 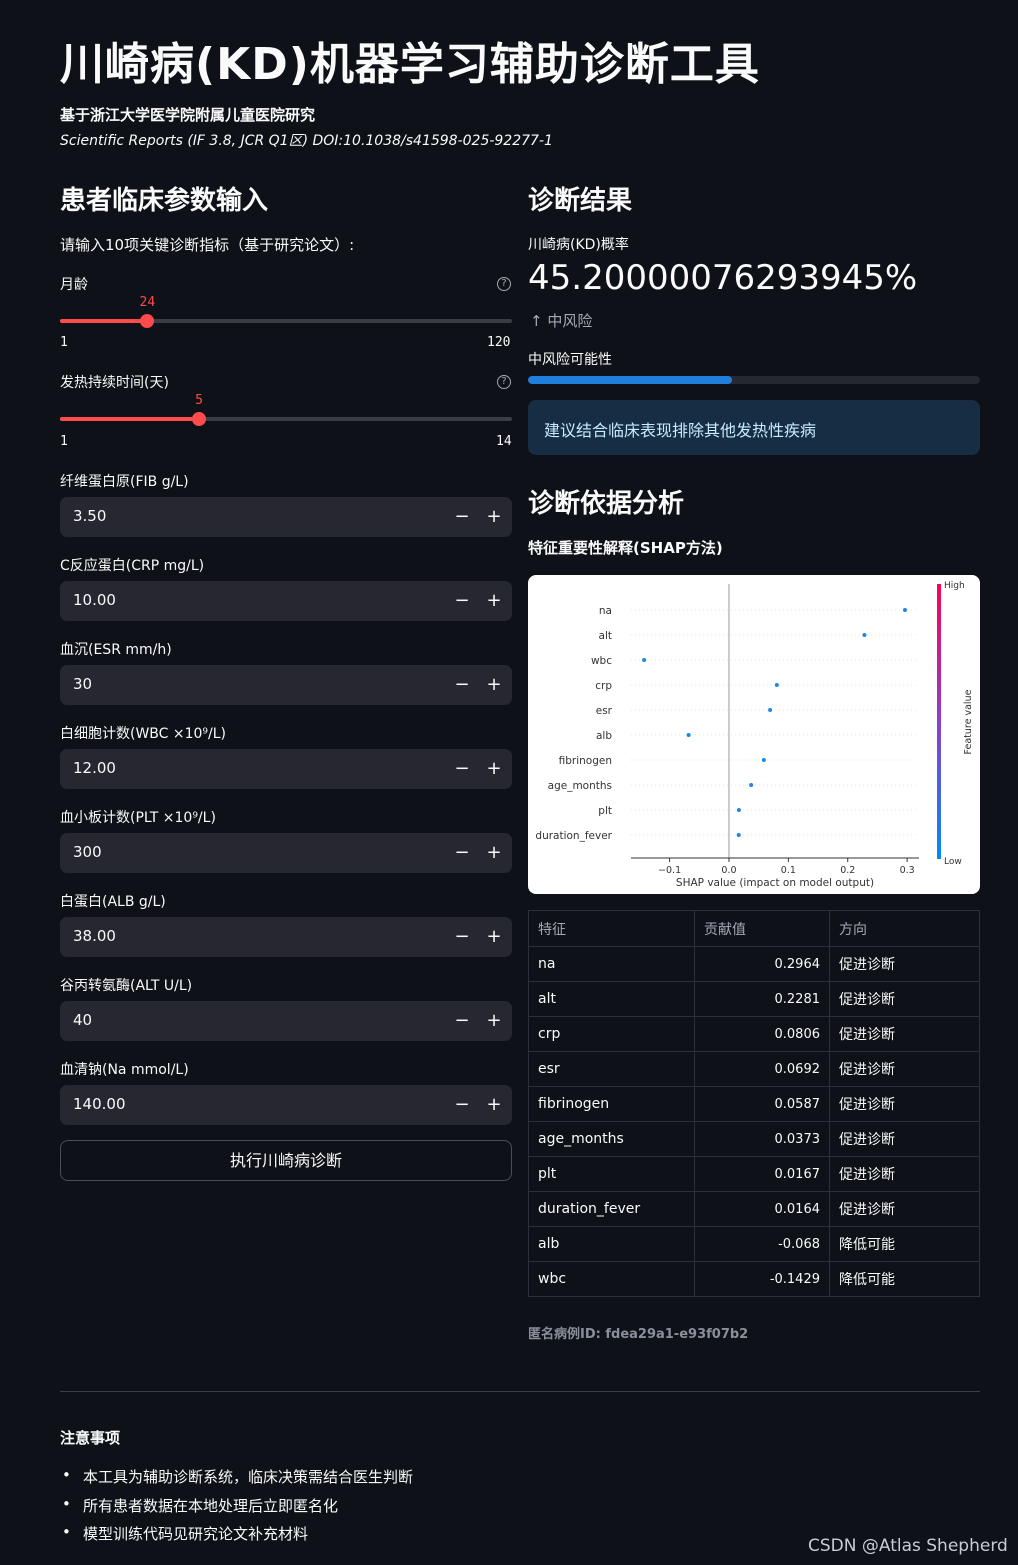 What do you see at coordinates (611, 928) in the screenshot?
I see `column-header: 特征` at bounding box center [611, 928].